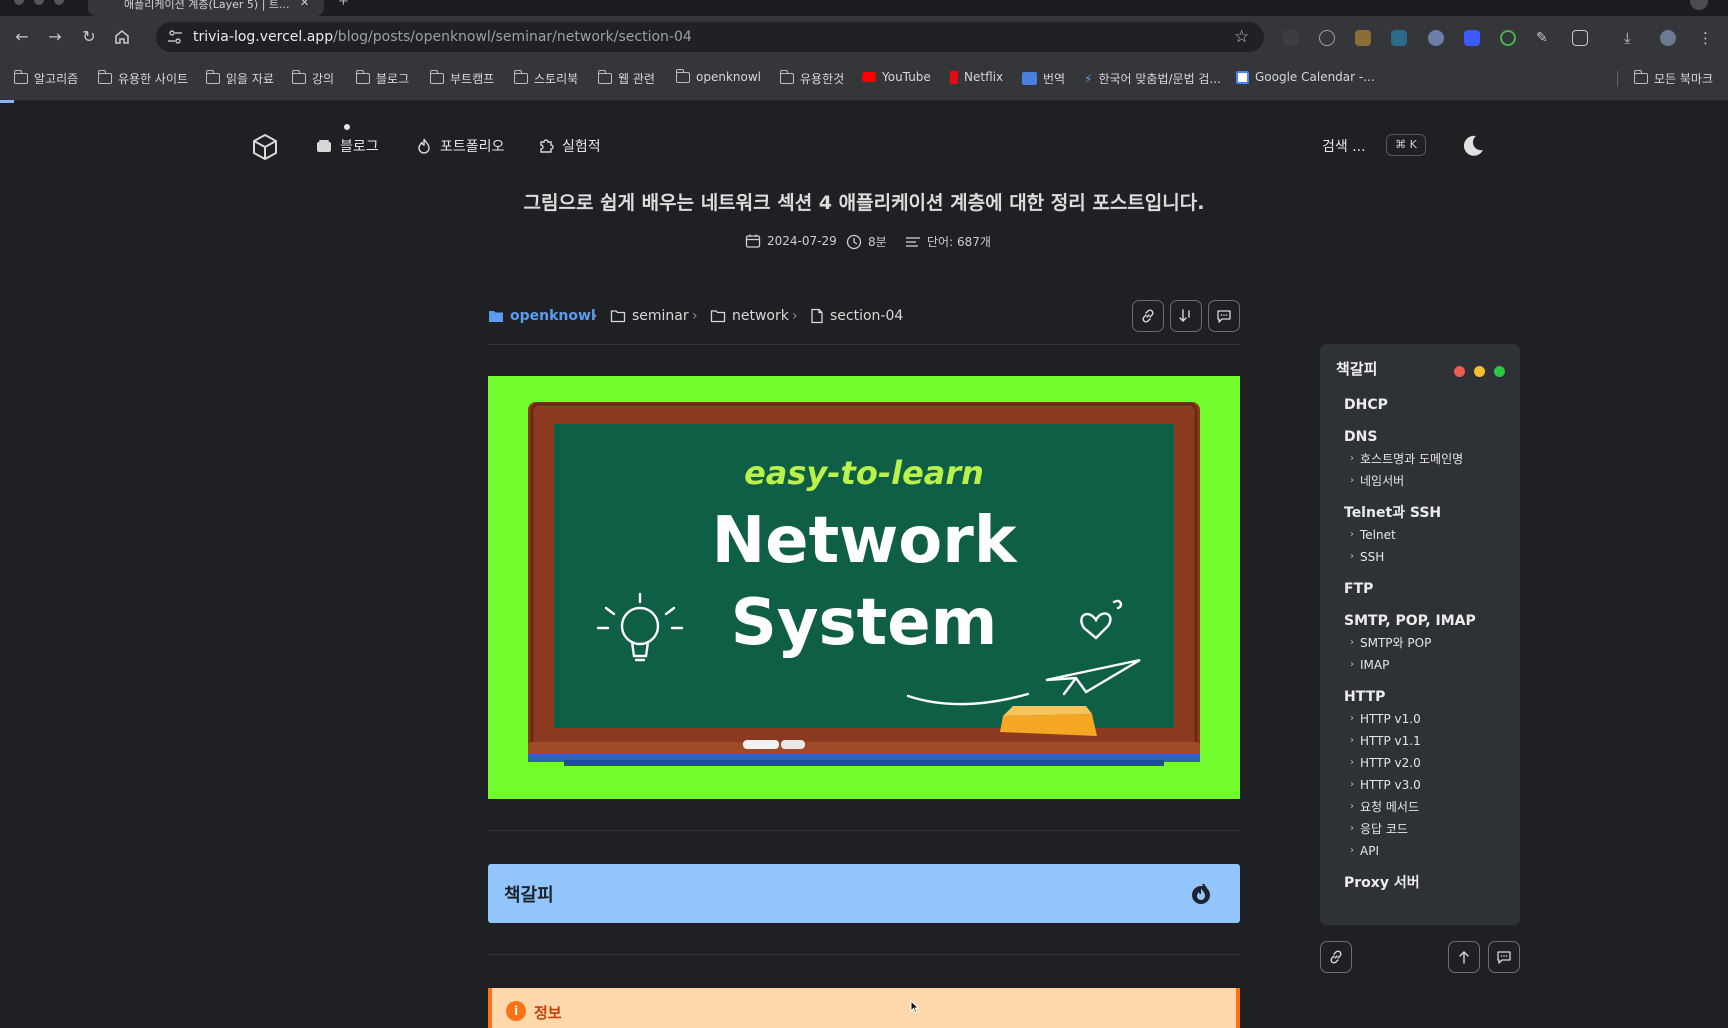  Describe the element at coordinates (1429, 665) in the screenshot. I see `toc-subsection-link: › IMAP` at that location.